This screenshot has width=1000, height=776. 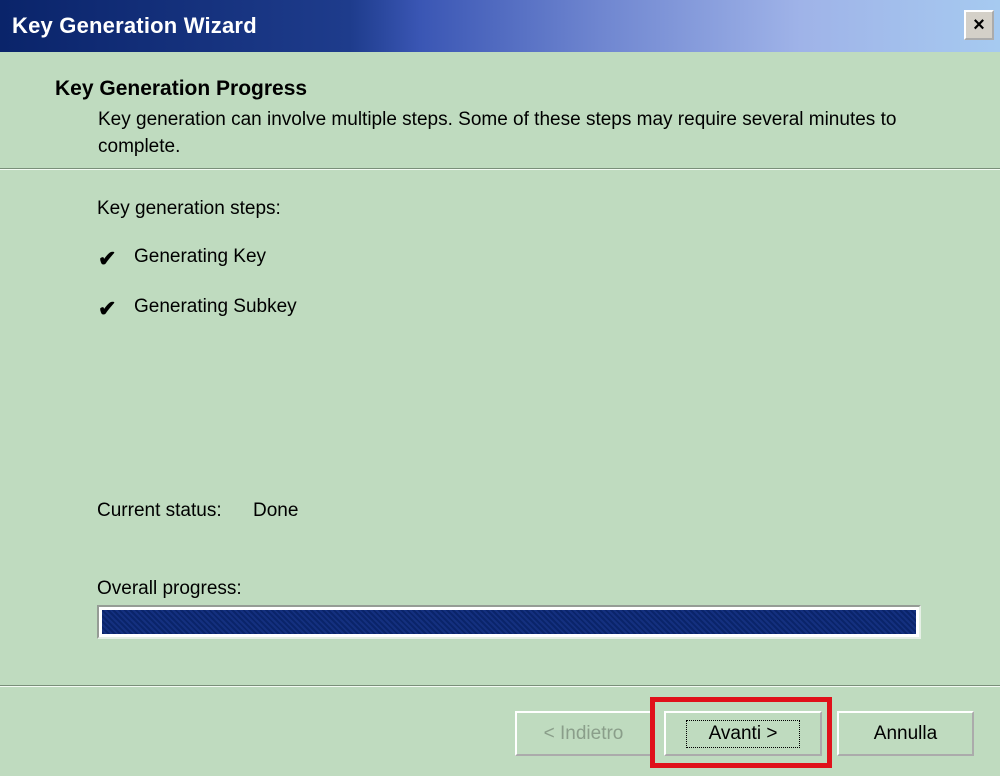 I want to click on overall-progress-bar, so click(x=509, y=622).